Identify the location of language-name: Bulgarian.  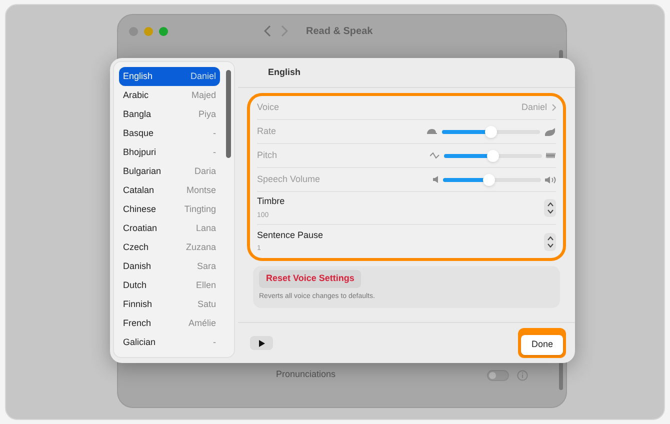
(142, 171).